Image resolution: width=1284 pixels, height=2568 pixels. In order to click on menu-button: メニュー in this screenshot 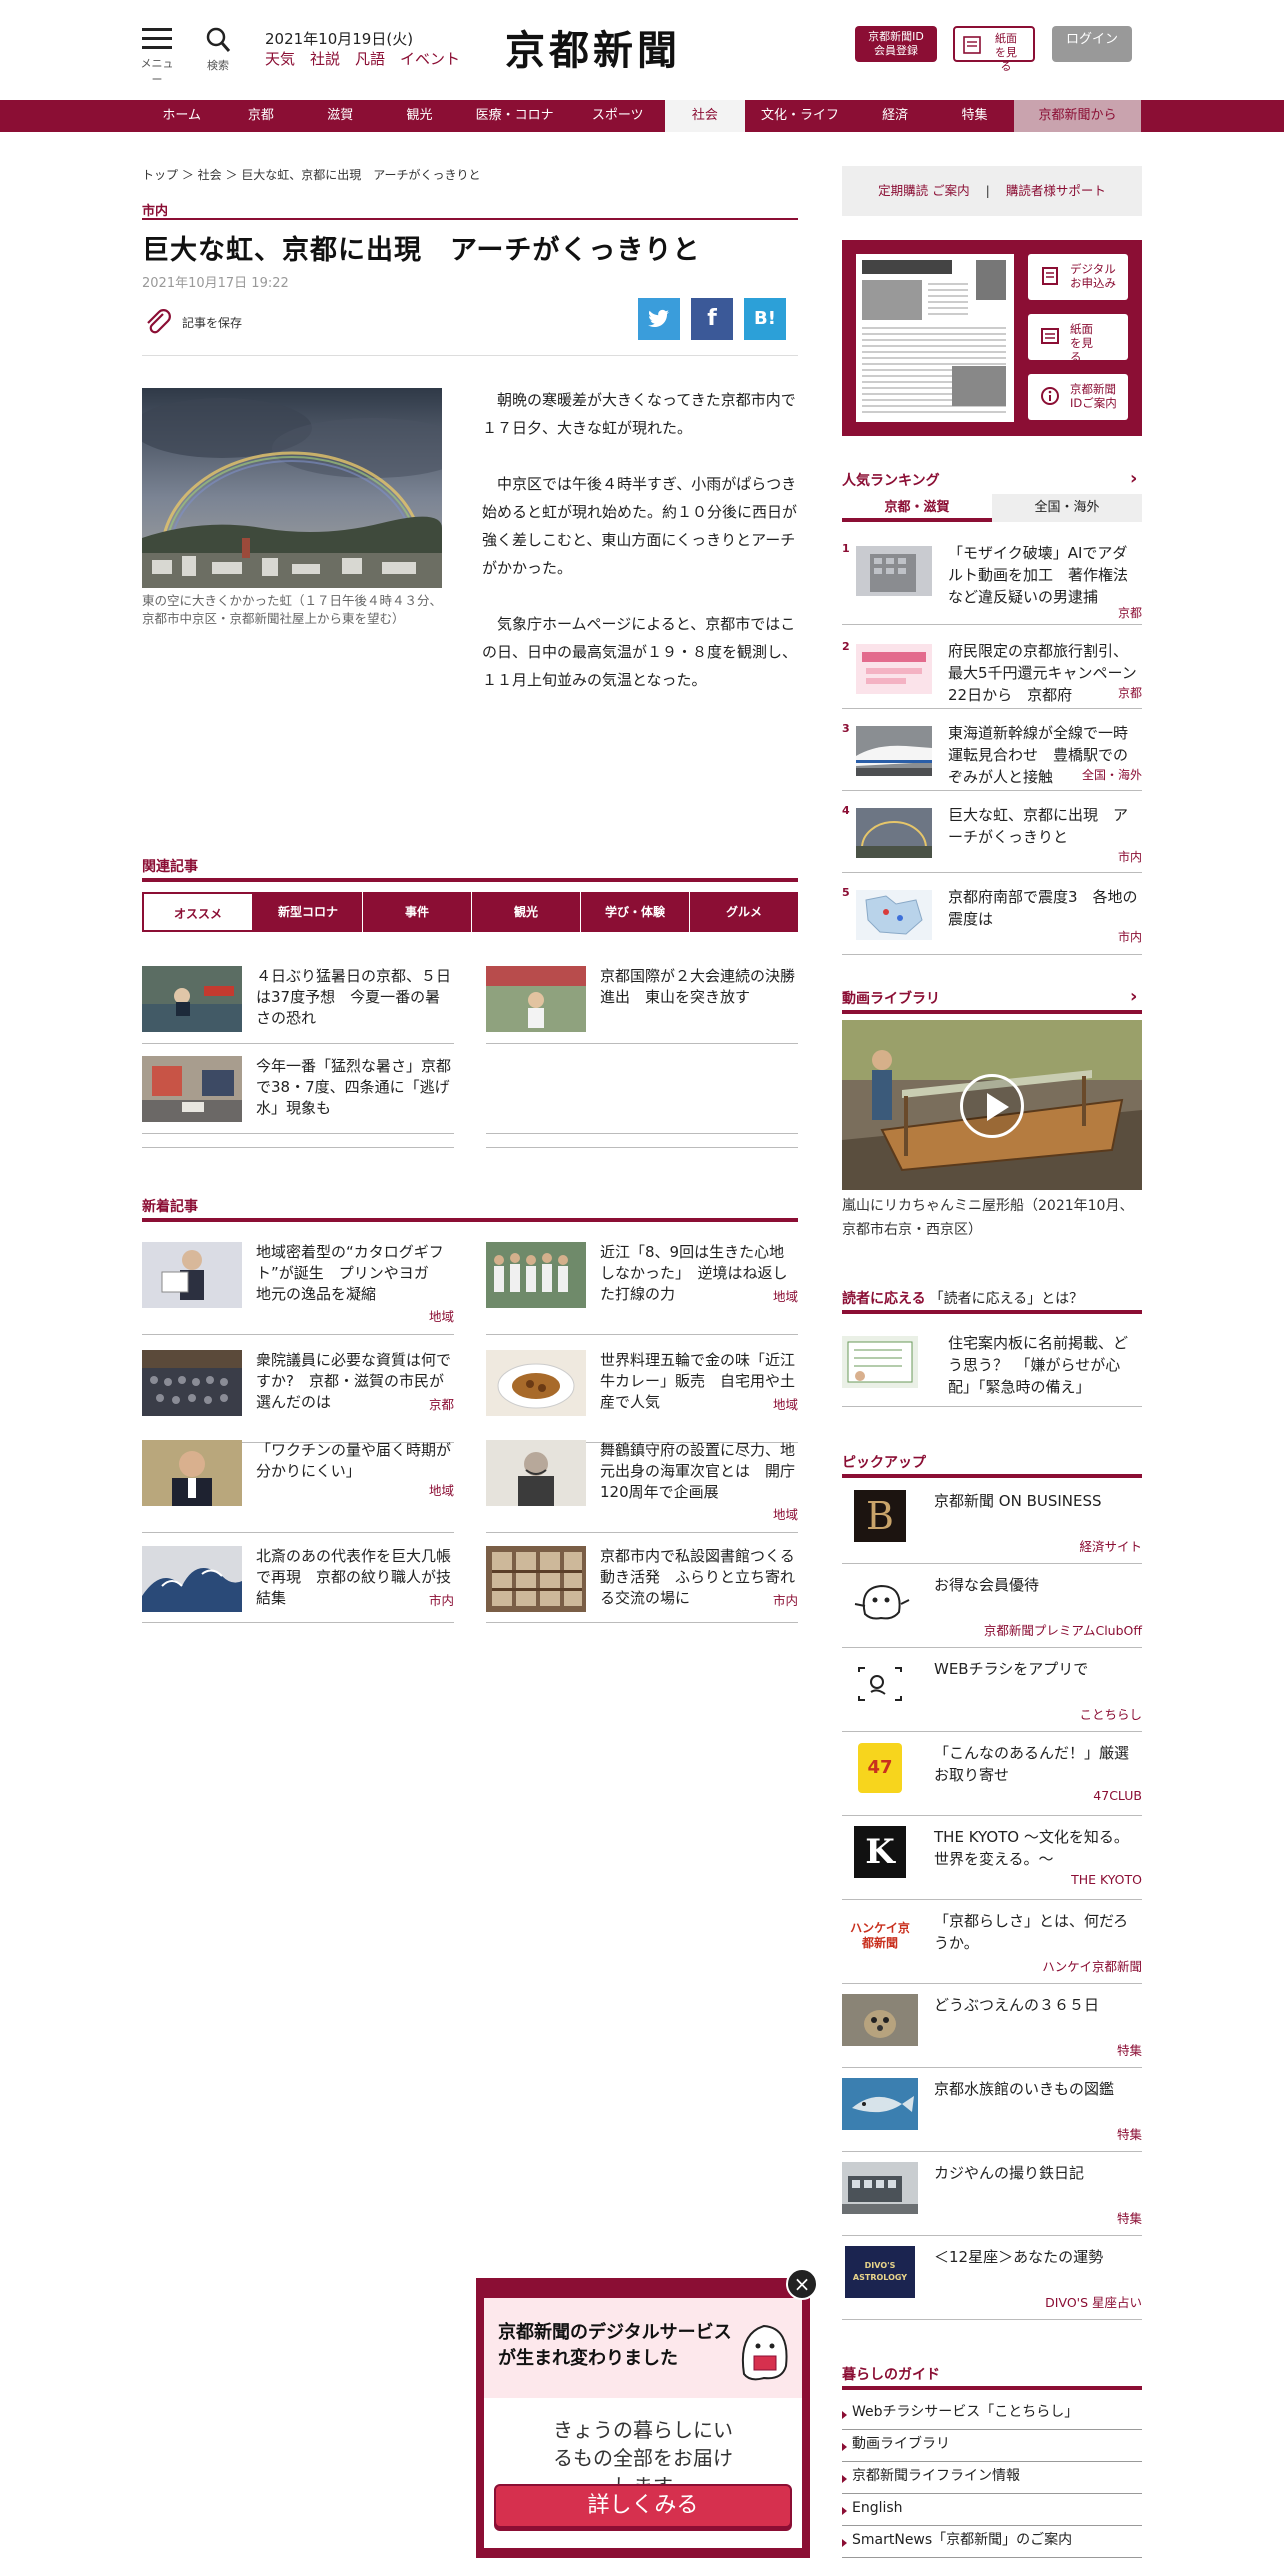, I will do `click(157, 57)`.